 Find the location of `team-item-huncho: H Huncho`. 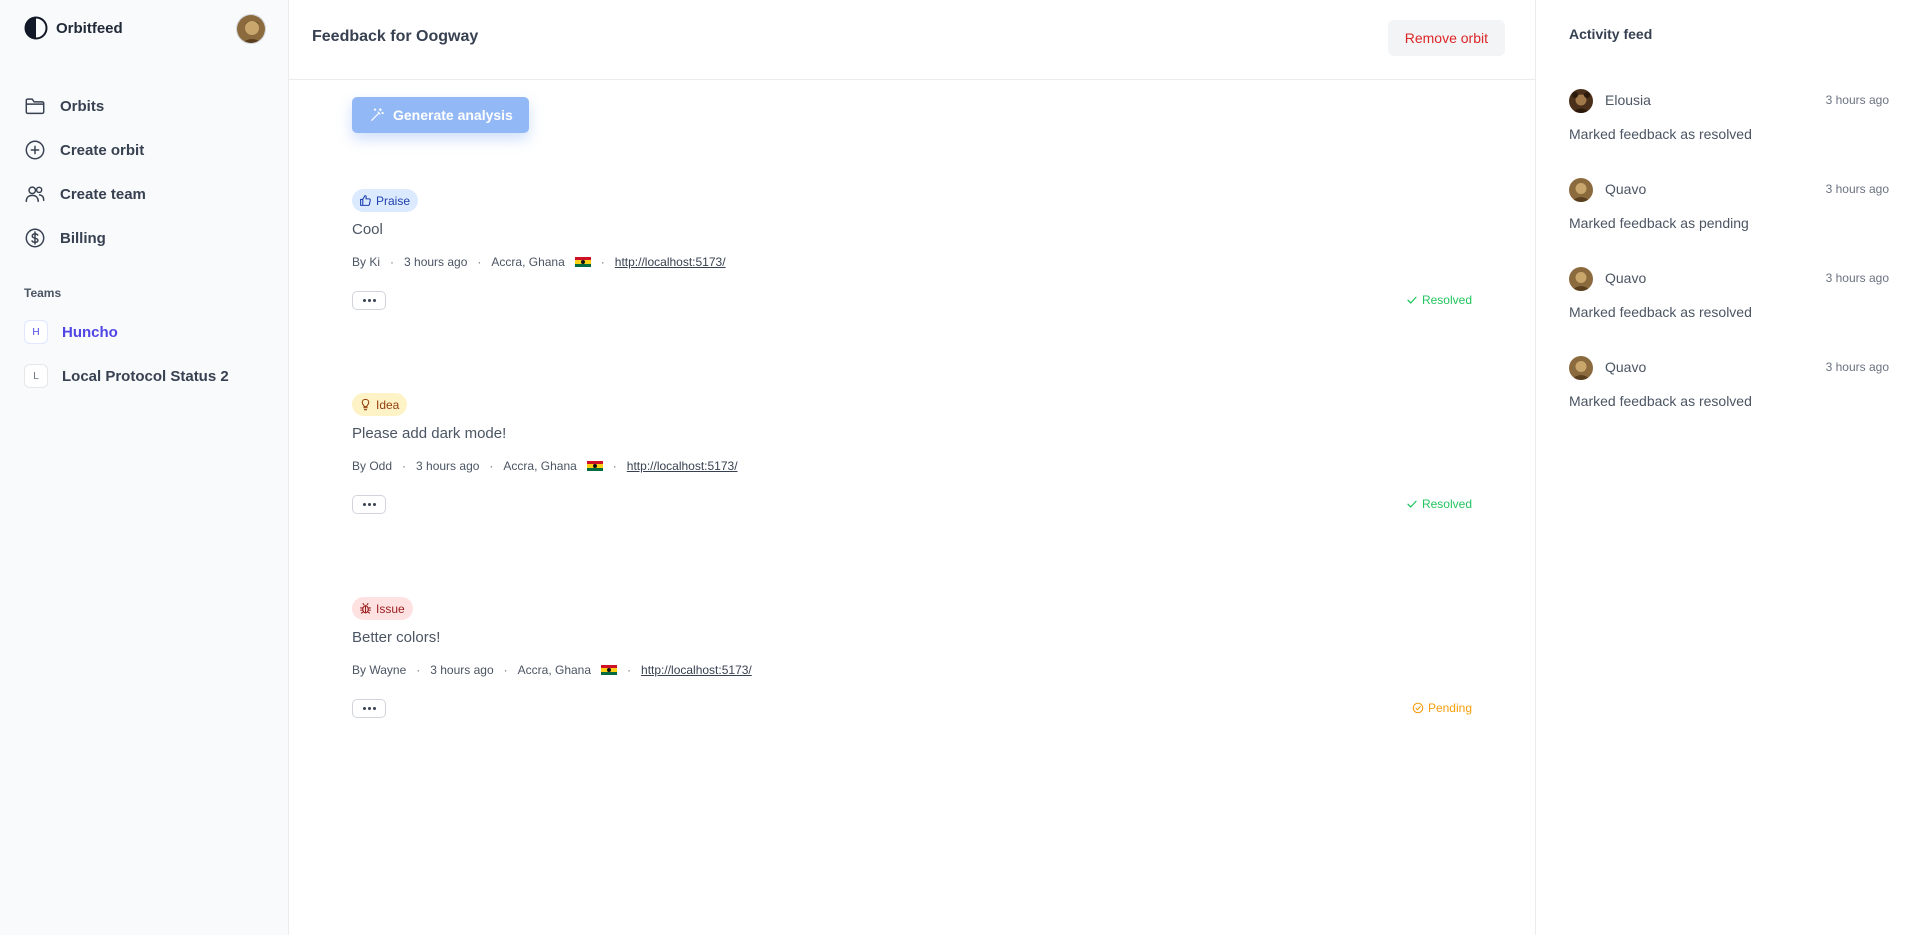

team-item-huncho: H Huncho is located at coordinates (126, 332).